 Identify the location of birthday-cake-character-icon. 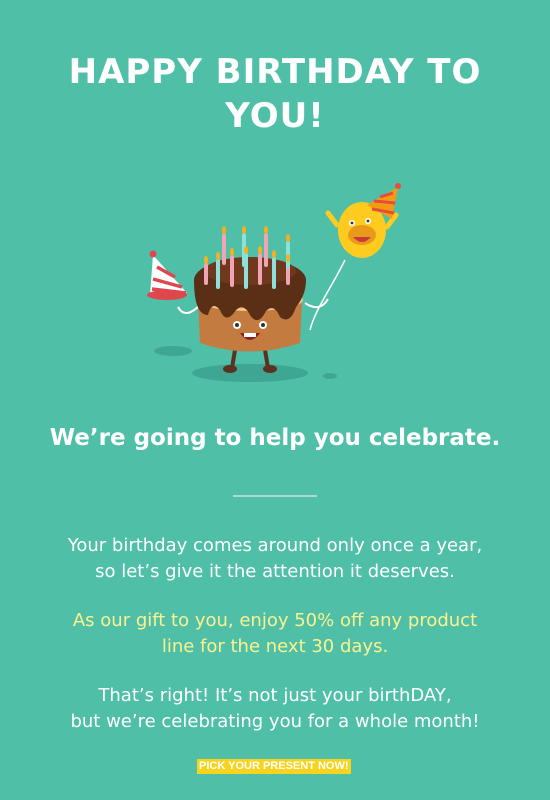
(274, 282).